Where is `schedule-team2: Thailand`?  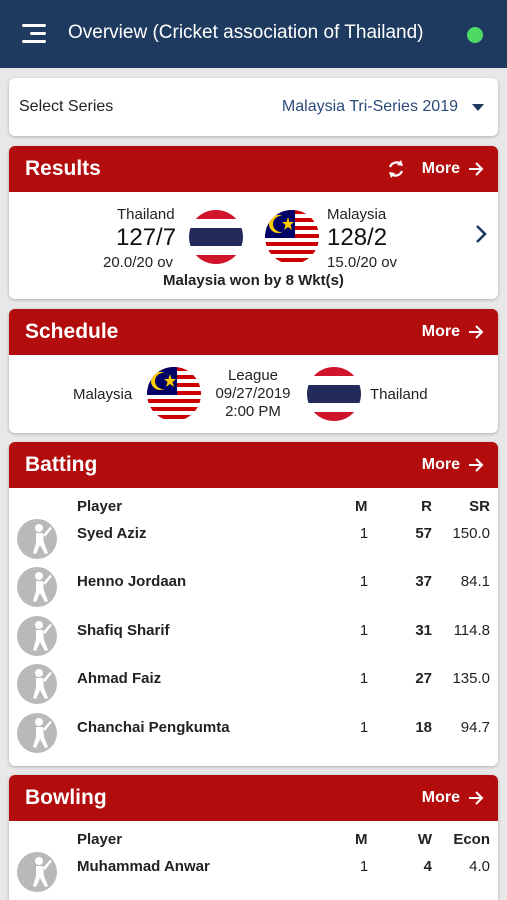 schedule-team2: Thailand is located at coordinates (399, 394).